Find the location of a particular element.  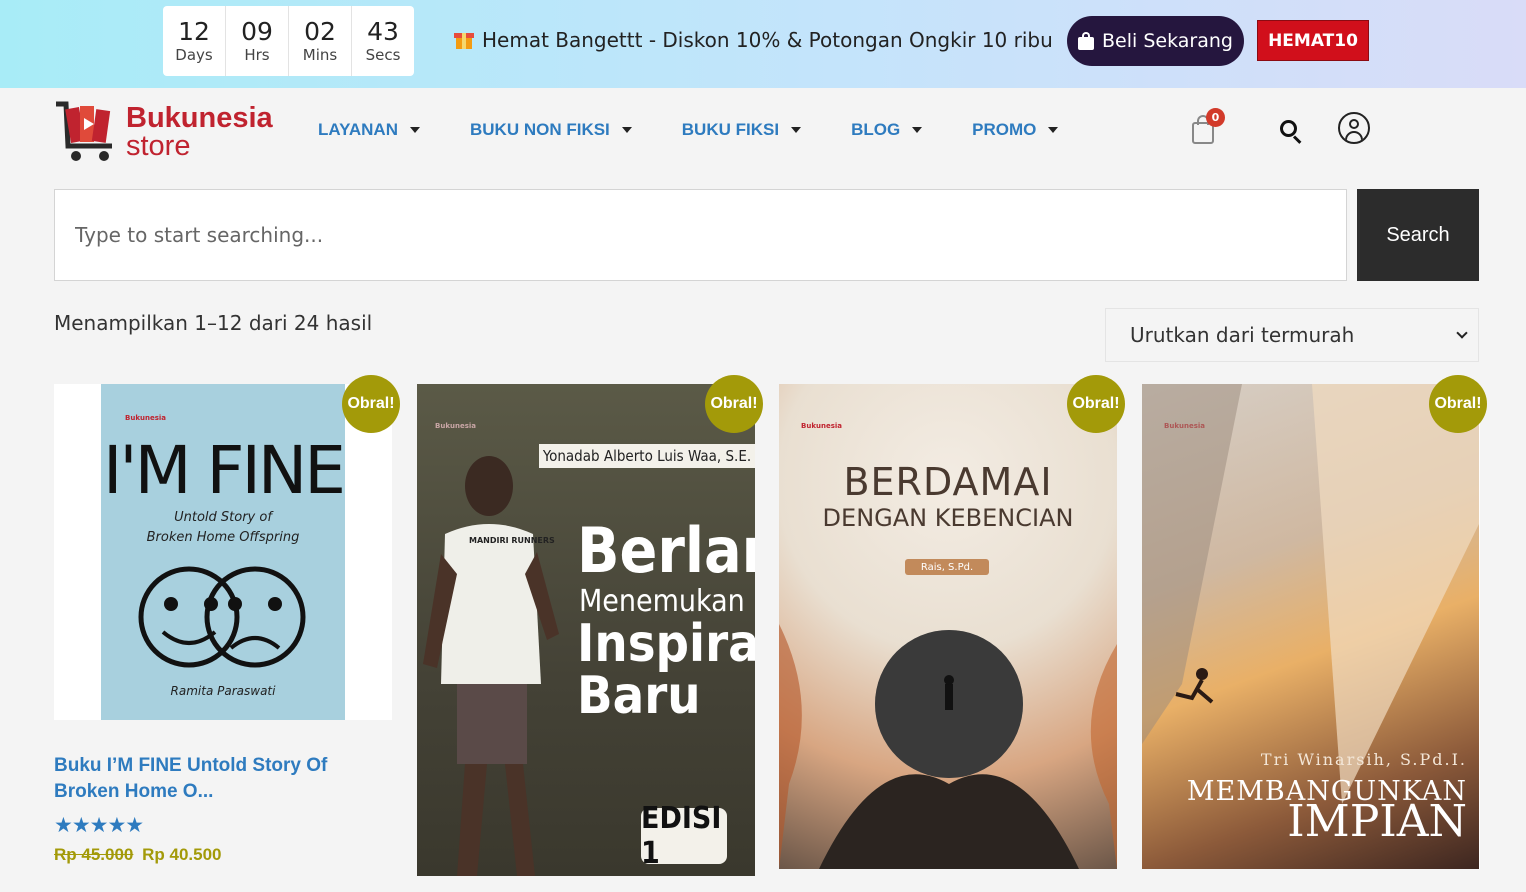

rating-stars: ★★★★★ is located at coordinates (99, 825).